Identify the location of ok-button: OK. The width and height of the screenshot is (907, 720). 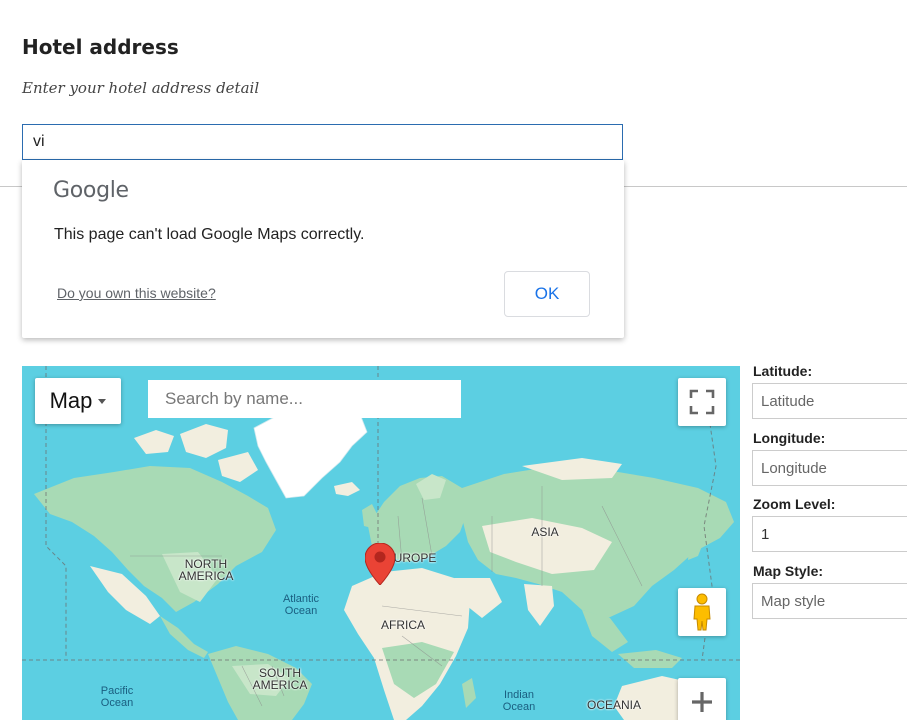
(547, 294).